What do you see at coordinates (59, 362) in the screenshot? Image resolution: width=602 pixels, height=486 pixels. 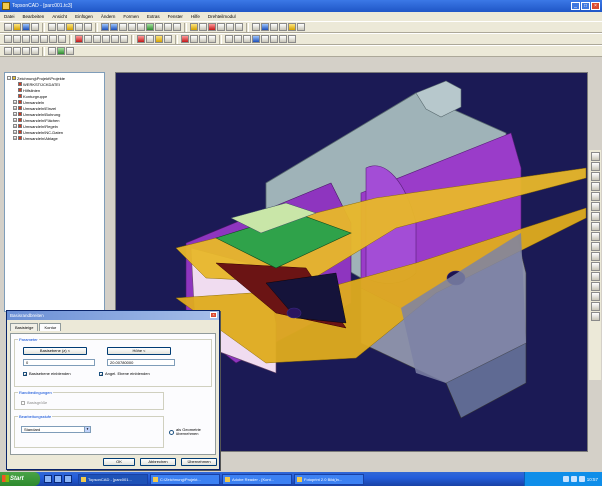 I see `basis-plane-field: 0` at bounding box center [59, 362].